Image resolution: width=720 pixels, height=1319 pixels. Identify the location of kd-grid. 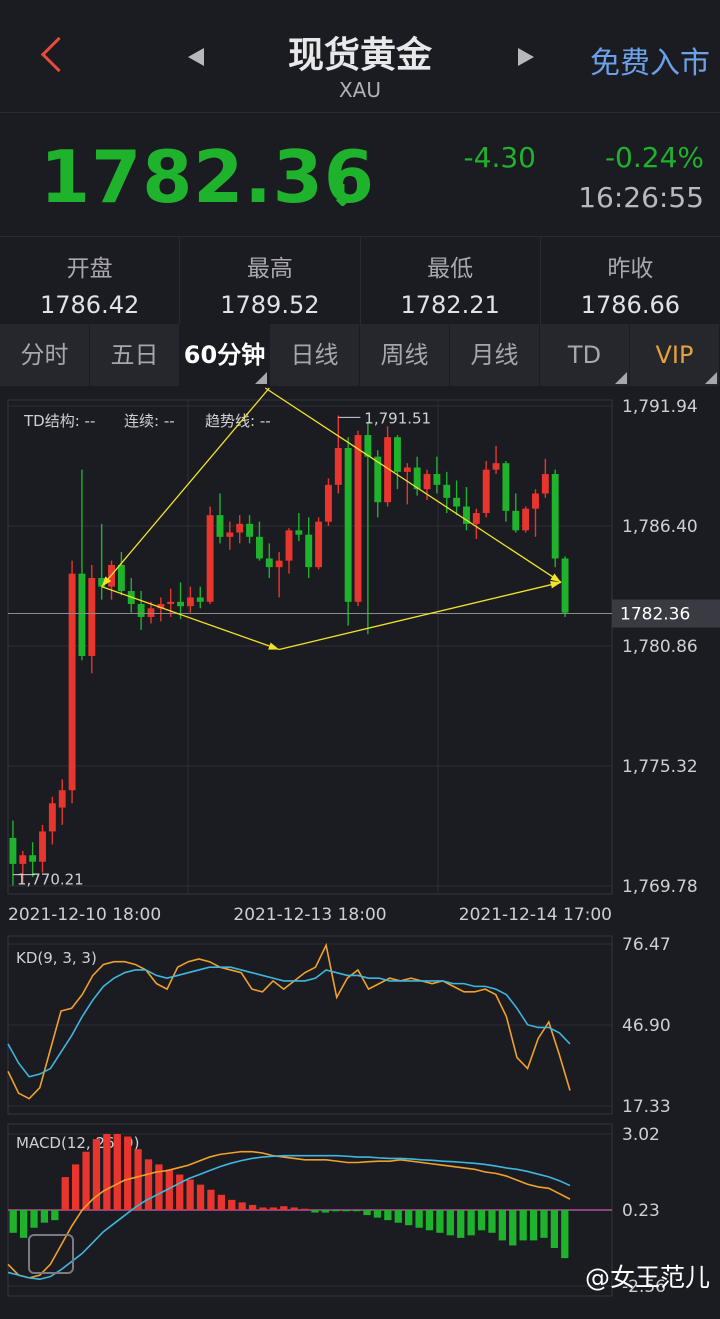
(310, 1025).